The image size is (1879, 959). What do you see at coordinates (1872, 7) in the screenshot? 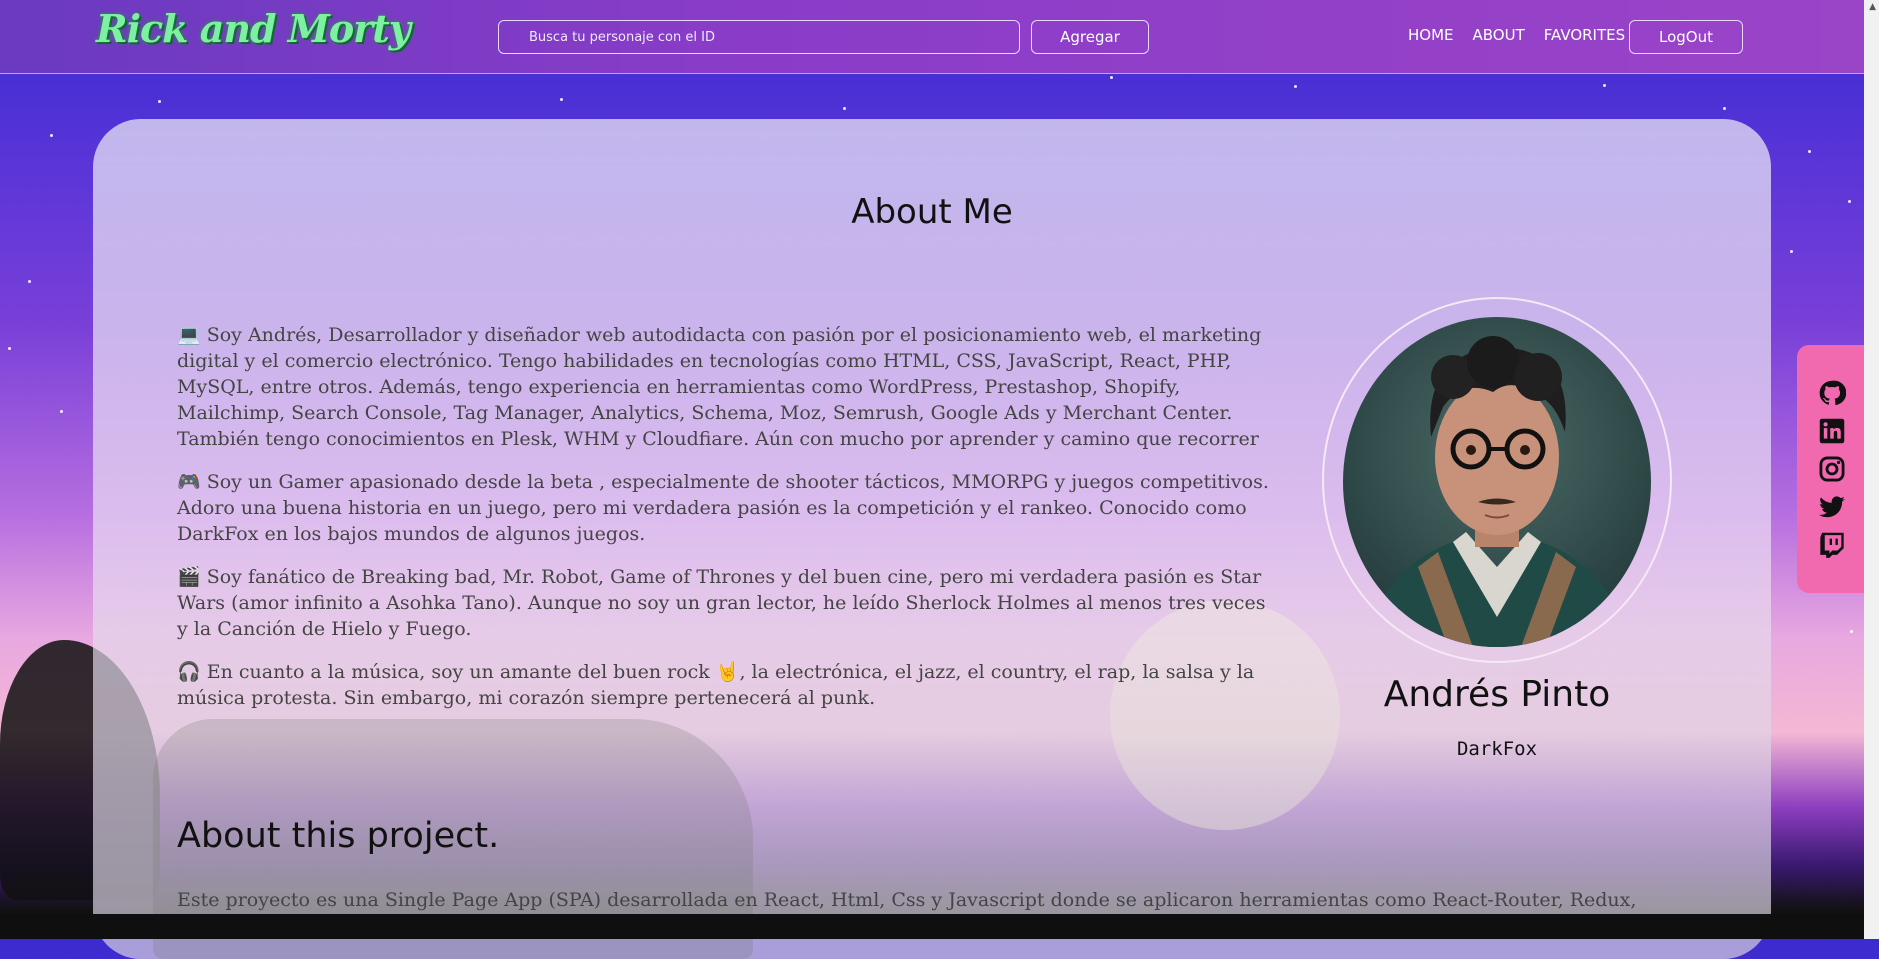
I see `scroll-up-arrow-icon: ▲` at bounding box center [1872, 7].